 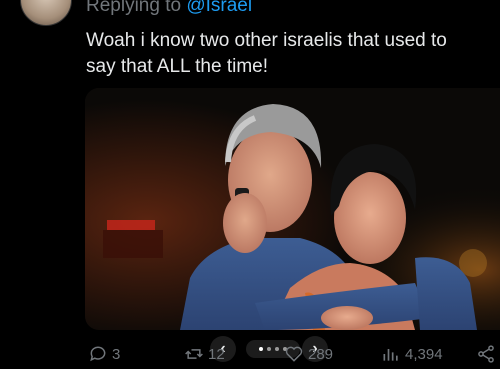 I want to click on reply-button: 3, so click(x=104, y=354).